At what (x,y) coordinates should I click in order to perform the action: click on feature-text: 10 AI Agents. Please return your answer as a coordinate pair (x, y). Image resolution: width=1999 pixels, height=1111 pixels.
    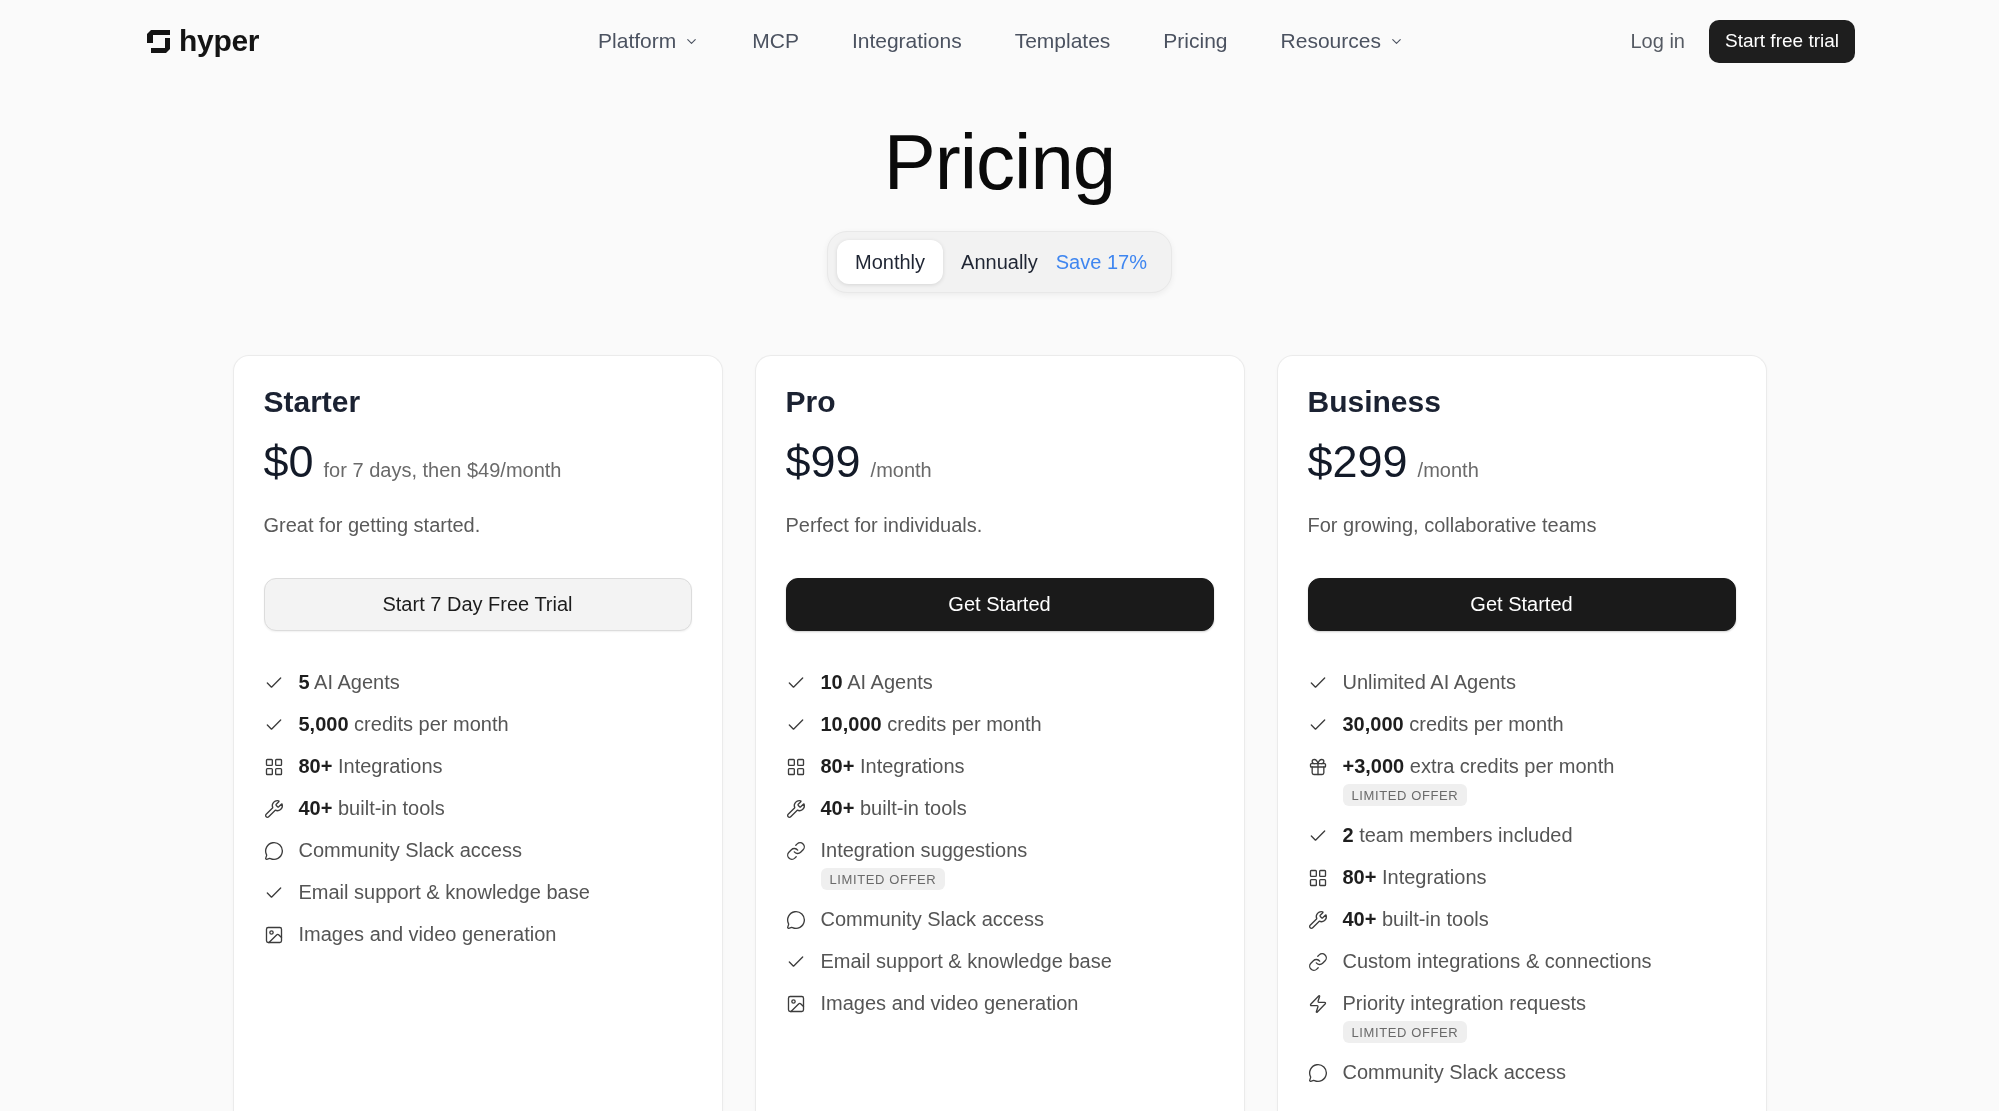
    Looking at the image, I should click on (876, 682).